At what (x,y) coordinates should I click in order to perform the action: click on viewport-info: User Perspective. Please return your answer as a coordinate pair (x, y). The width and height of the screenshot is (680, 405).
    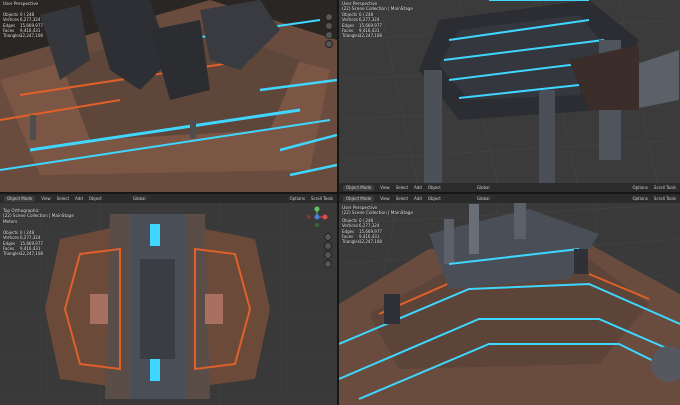
    Looking at the image, I should click on (20, 3).